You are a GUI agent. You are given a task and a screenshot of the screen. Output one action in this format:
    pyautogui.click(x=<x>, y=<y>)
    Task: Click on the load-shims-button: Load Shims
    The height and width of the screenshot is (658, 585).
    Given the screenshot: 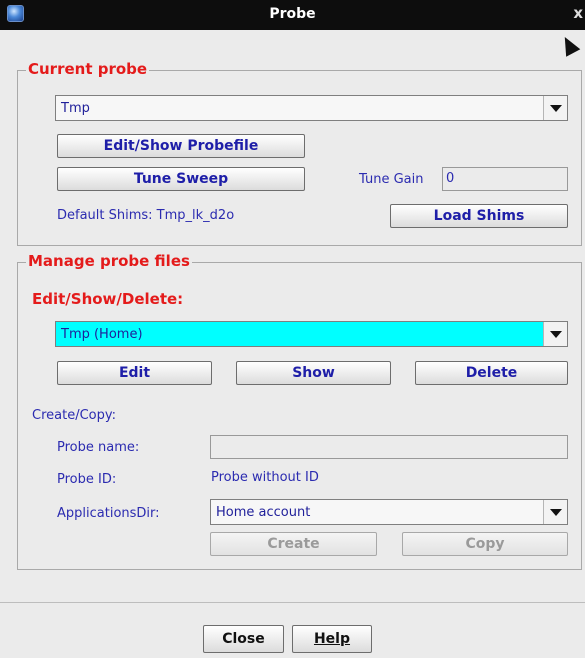 What is the action you would take?
    pyautogui.click(x=479, y=216)
    